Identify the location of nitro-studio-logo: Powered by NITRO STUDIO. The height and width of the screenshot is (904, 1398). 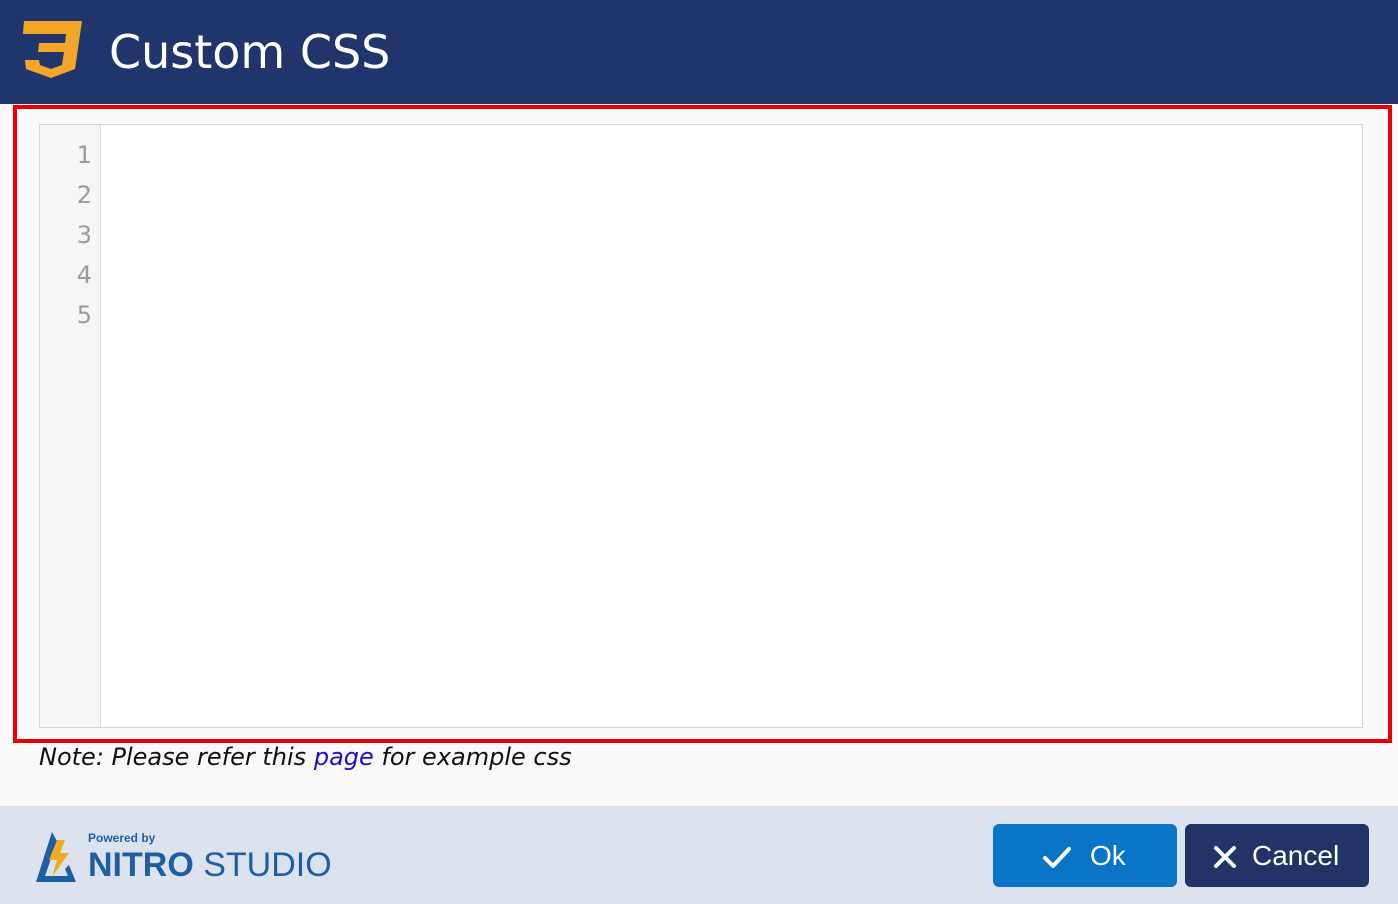
(182, 857).